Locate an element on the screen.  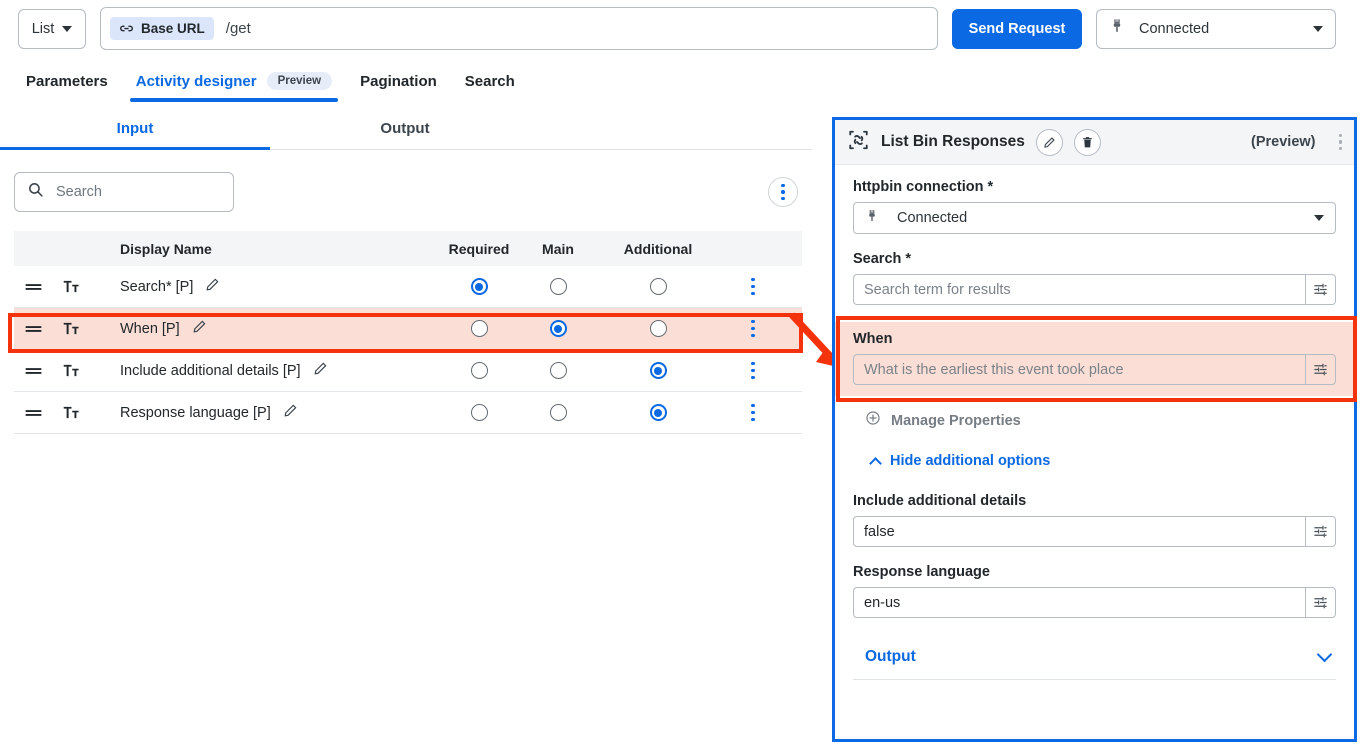
httpbin-connection-label: httpbin connection * is located at coordinates (923, 187).